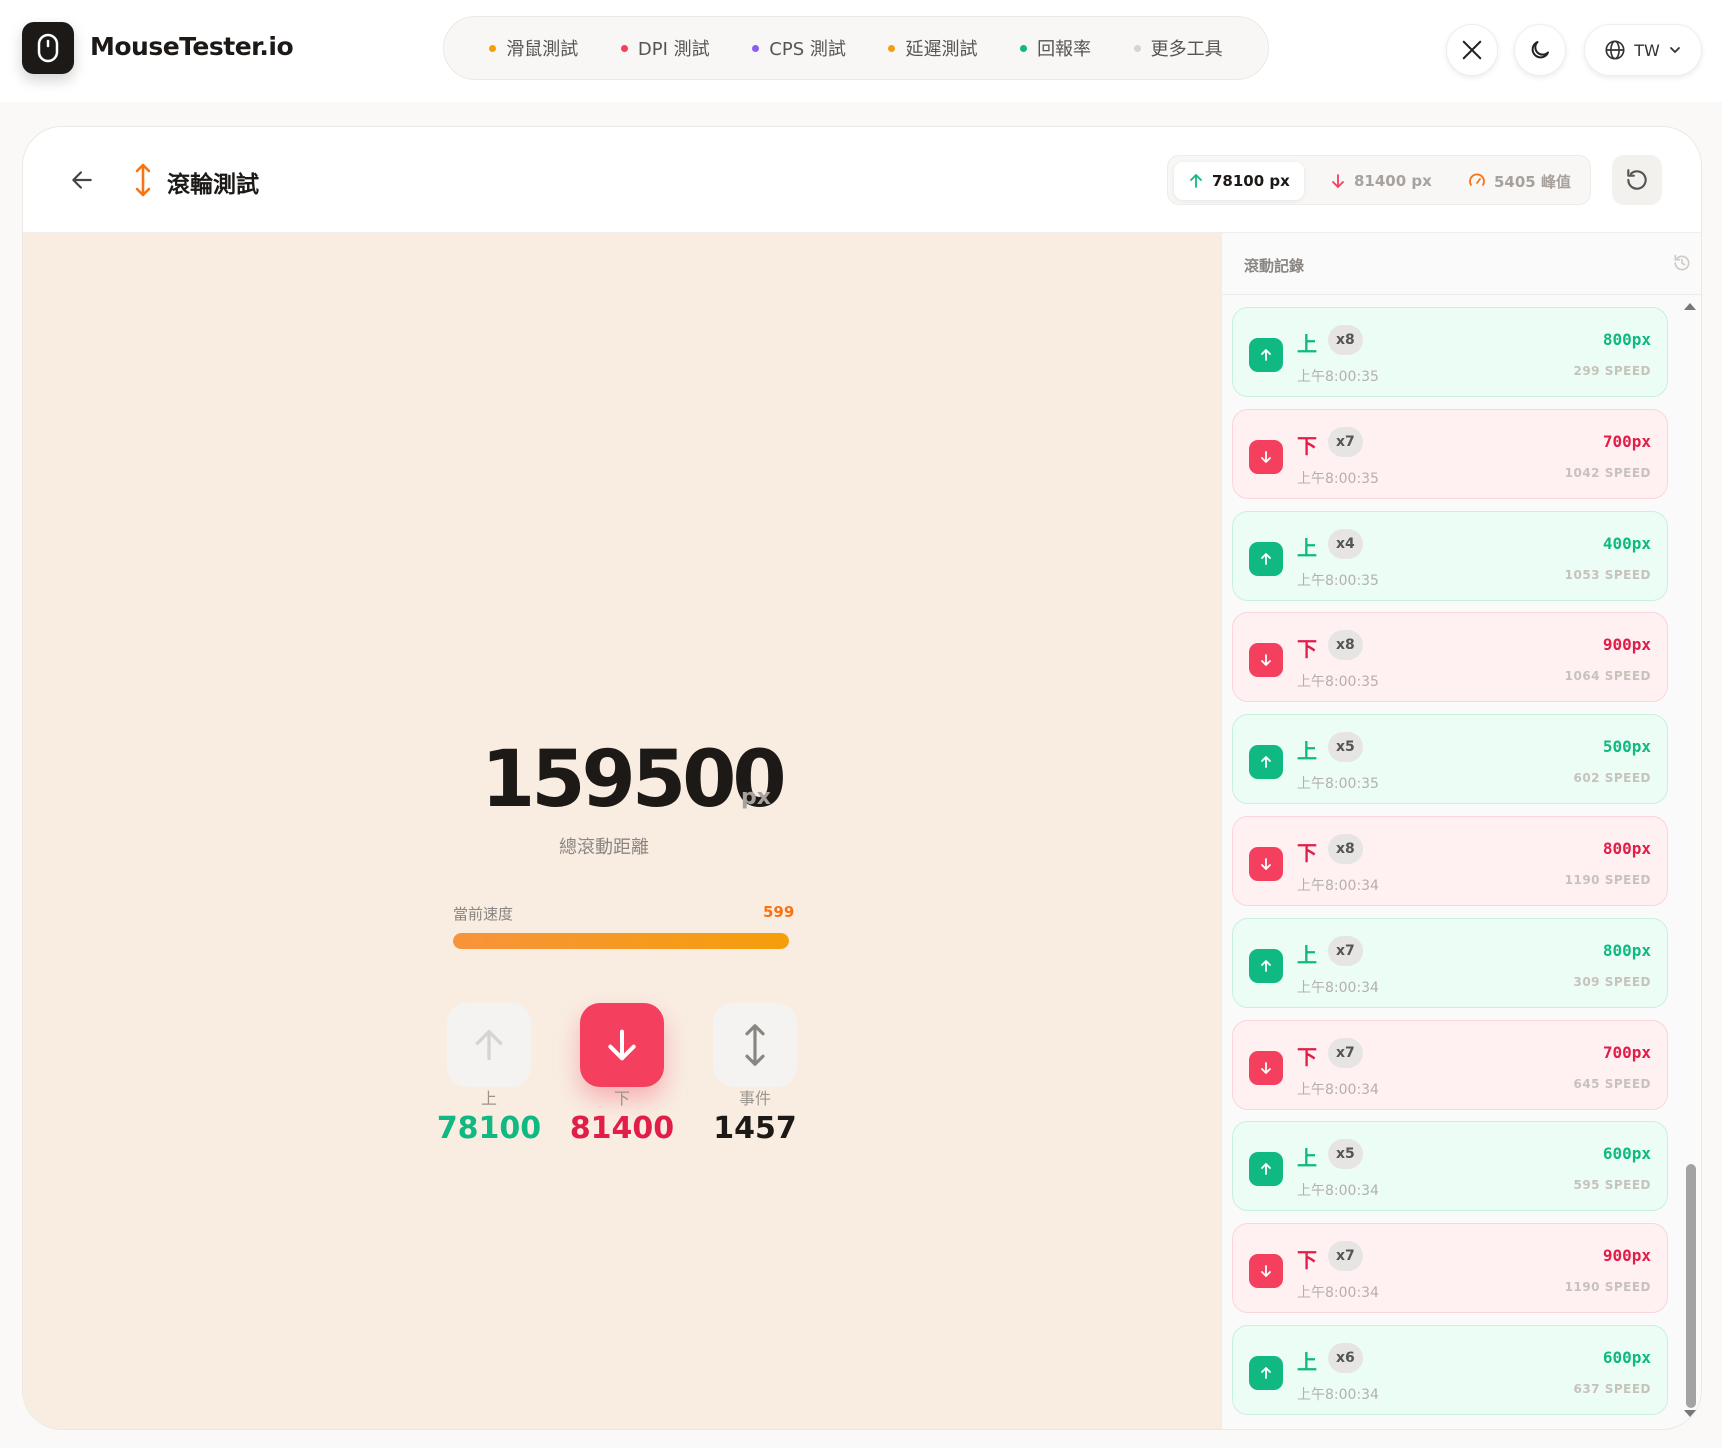 This screenshot has height=1448, width=1722. What do you see at coordinates (1450, 657) in the screenshot?
I see `log-item: 下 x8 上午8:00:35 900px 1064 SPEED` at bounding box center [1450, 657].